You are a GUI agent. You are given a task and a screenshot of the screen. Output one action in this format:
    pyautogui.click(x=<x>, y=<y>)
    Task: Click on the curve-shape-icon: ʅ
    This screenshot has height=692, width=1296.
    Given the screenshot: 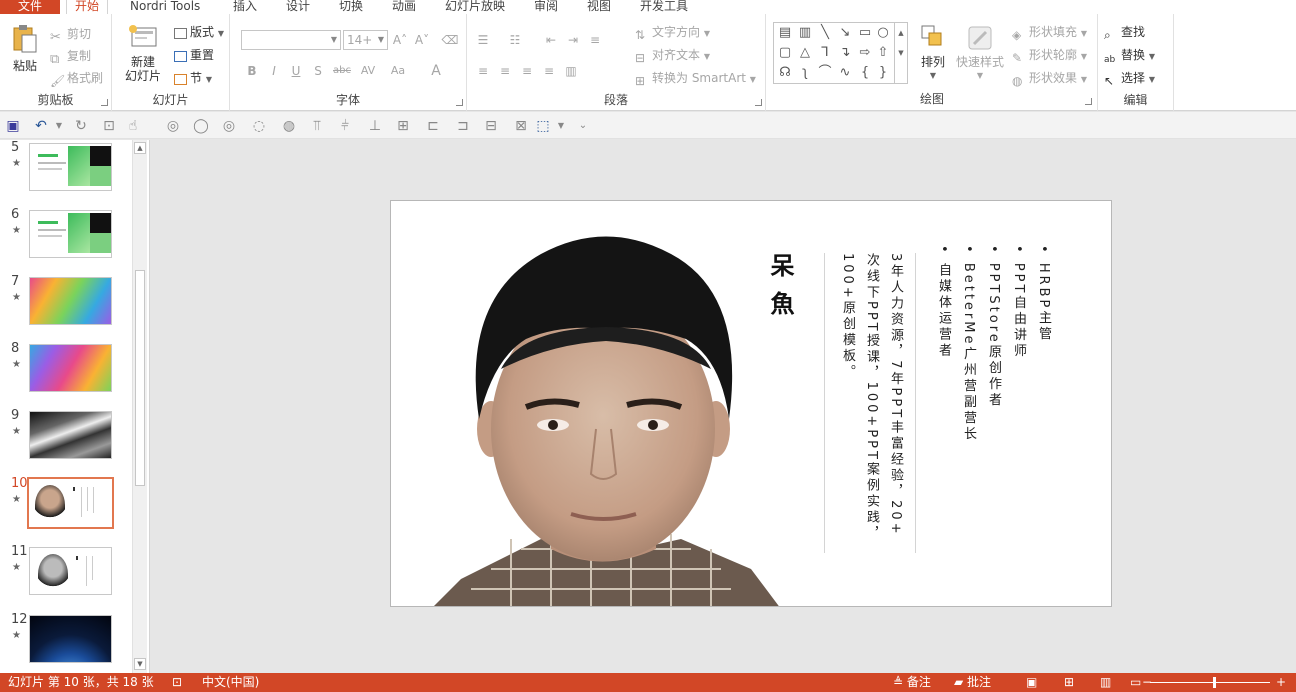 What is the action you would take?
    pyautogui.click(x=805, y=73)
    